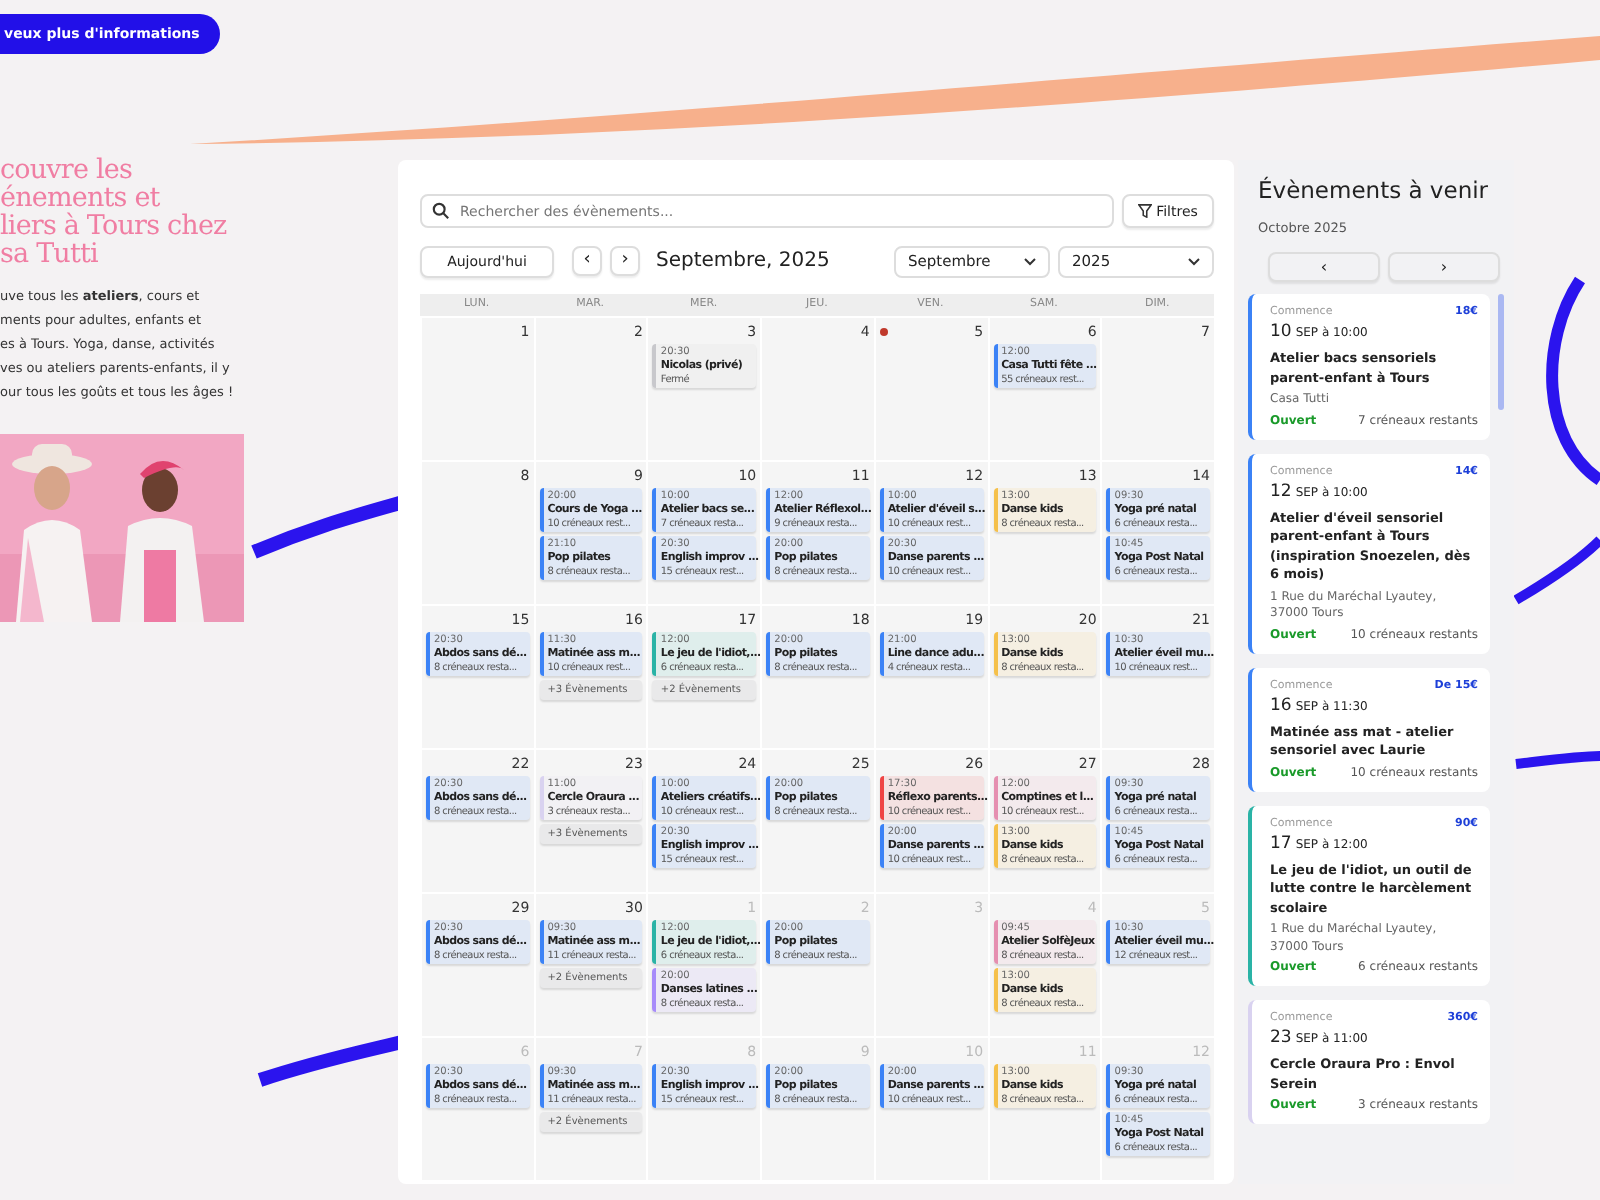 This screenshot has width=1600, height=1200. I want to click on date-day: 16, so click(1281, 705).